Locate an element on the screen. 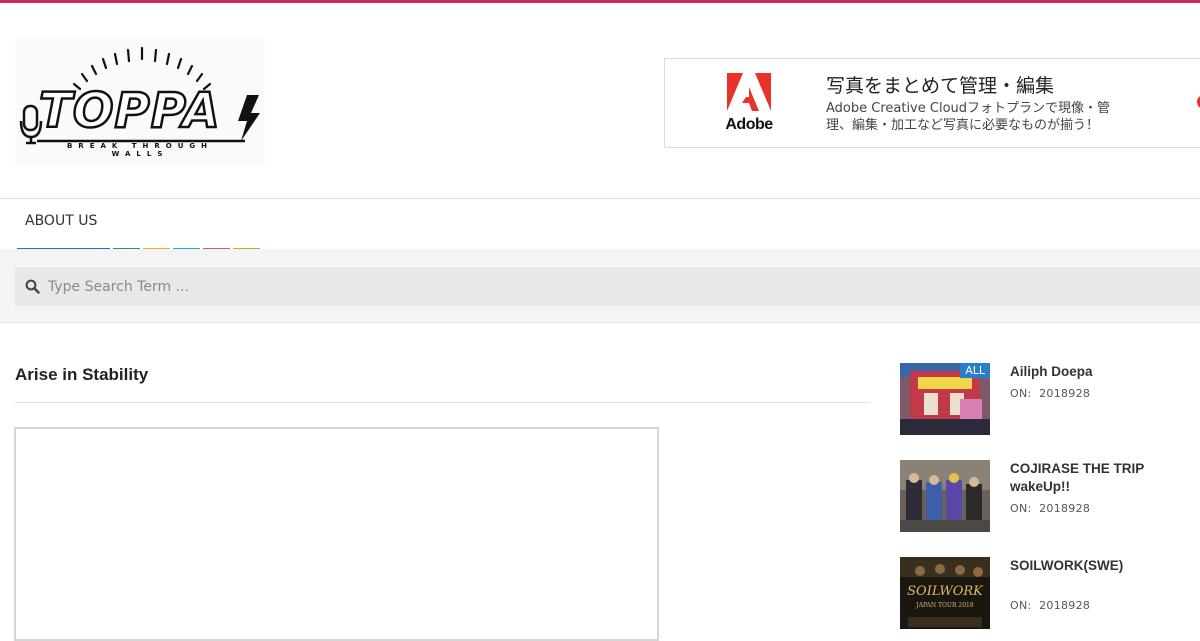 This screenshot has width=1200, height=641. sidebar-post-title: Ailiph Doepa is located at coordinates (1105, 372).